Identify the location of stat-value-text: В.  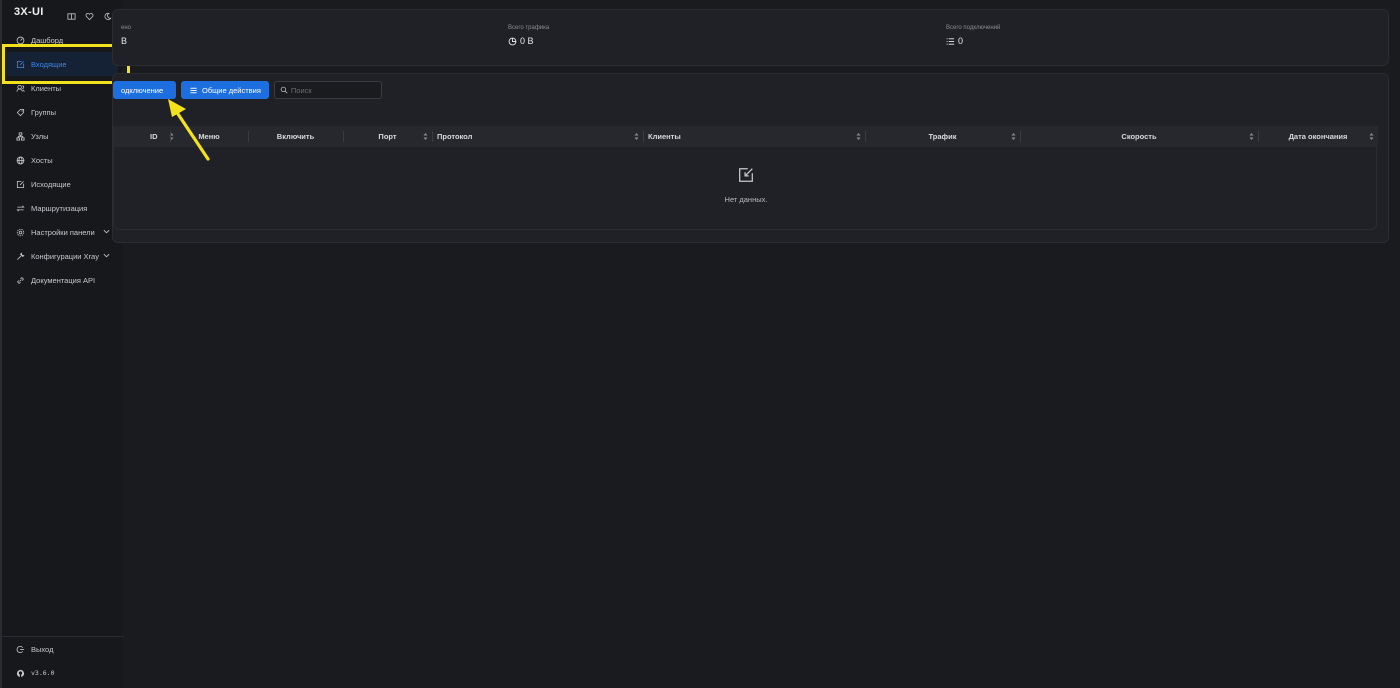
(124, 41).